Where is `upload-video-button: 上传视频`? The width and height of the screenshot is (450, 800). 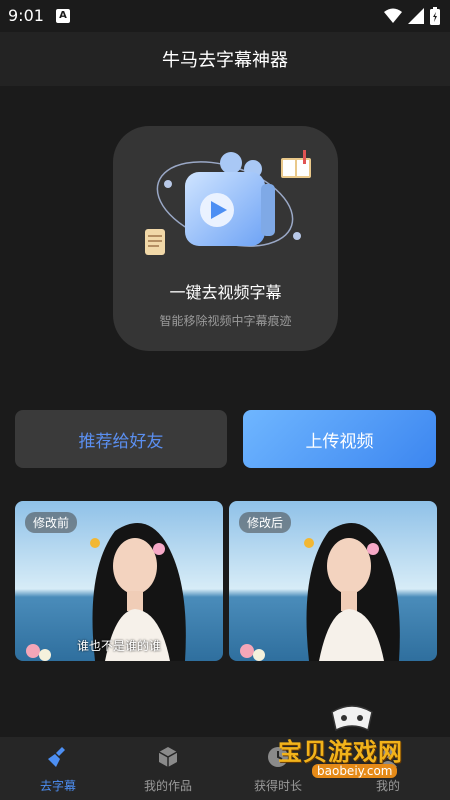 upload-video-button: 上传视频 is located at coordinates (339, 439).